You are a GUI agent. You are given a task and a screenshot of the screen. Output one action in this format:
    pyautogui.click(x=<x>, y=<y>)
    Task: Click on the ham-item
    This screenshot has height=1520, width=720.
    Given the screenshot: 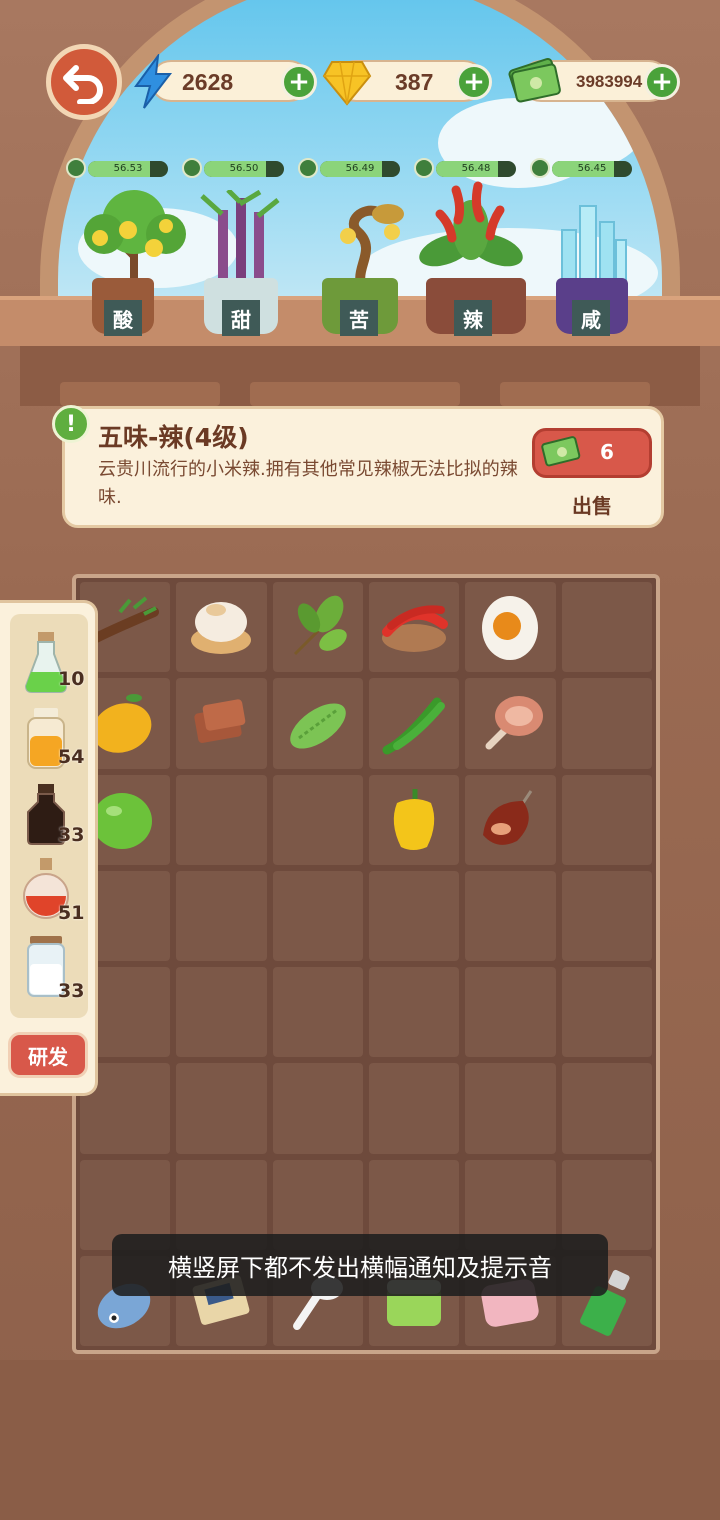 What is the action you would take?
    pyautogui.click(x=510, y=723)
    